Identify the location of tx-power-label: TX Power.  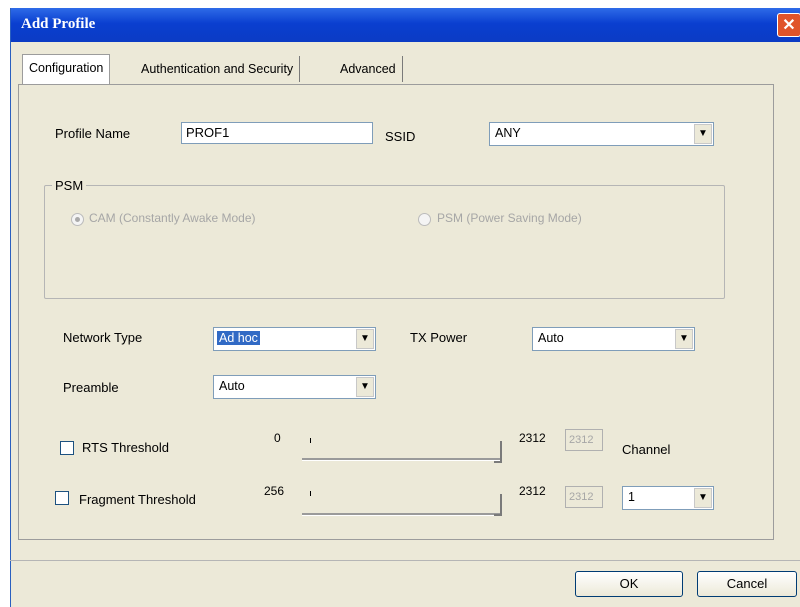
(439, 337).